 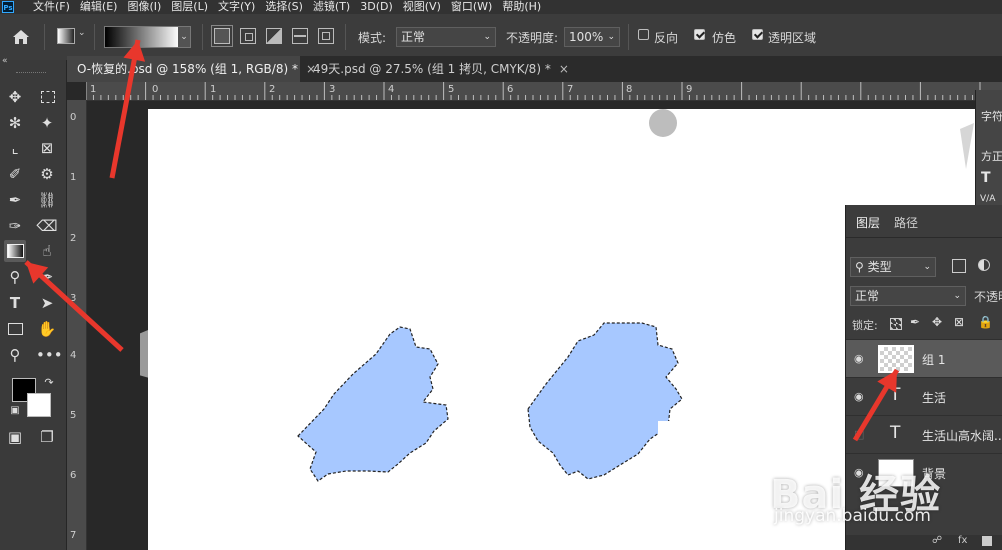 I want to click on collapse-icon: «, so click(x=5, y=61).